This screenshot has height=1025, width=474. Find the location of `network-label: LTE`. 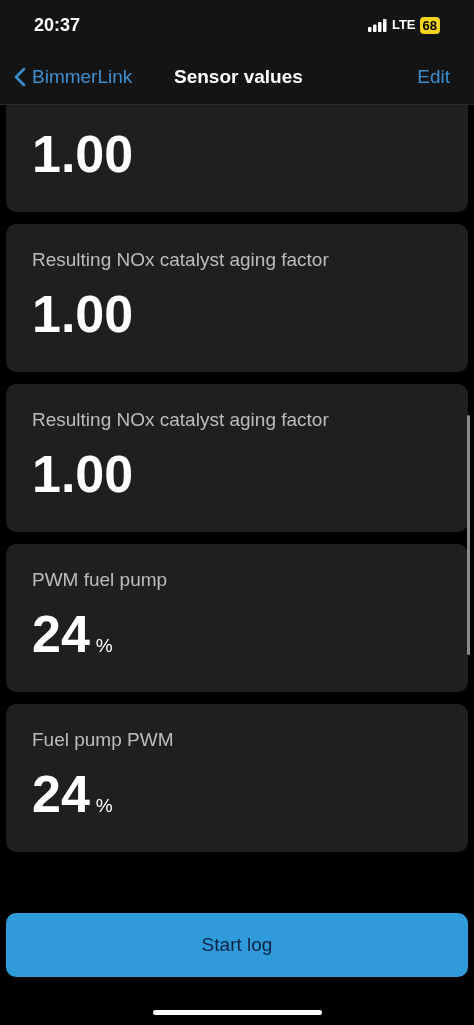

network-label: LTE is located at coordinates (403, 25).